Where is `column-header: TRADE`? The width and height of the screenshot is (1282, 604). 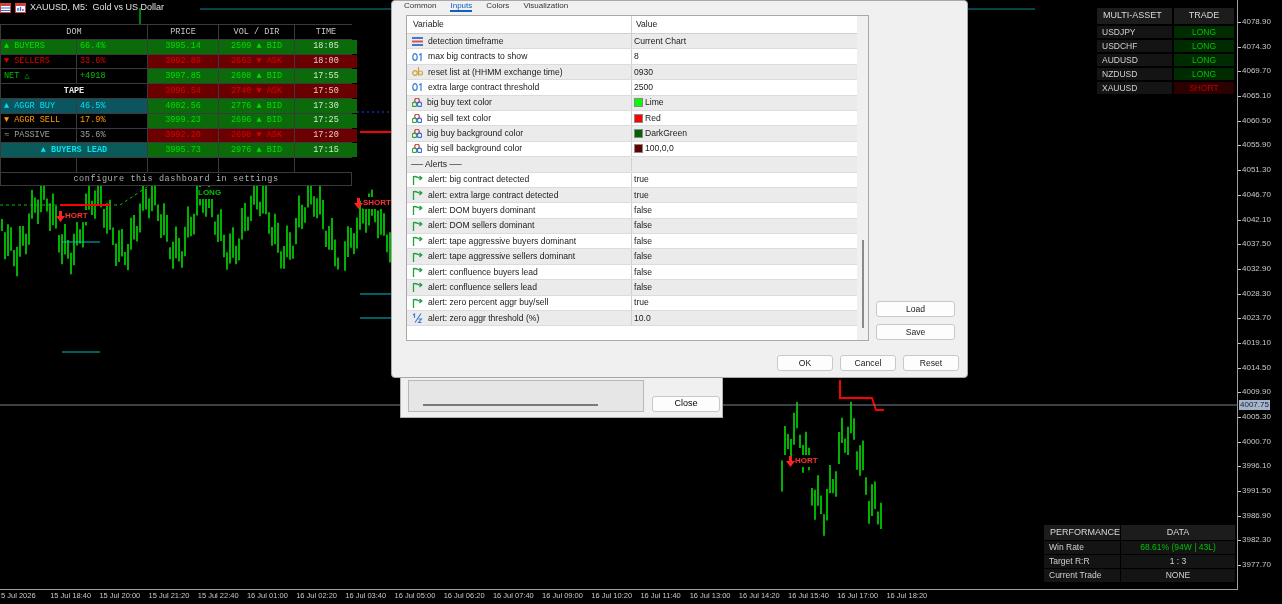
column-header: TRADE is located at coordinates (1204, 16).